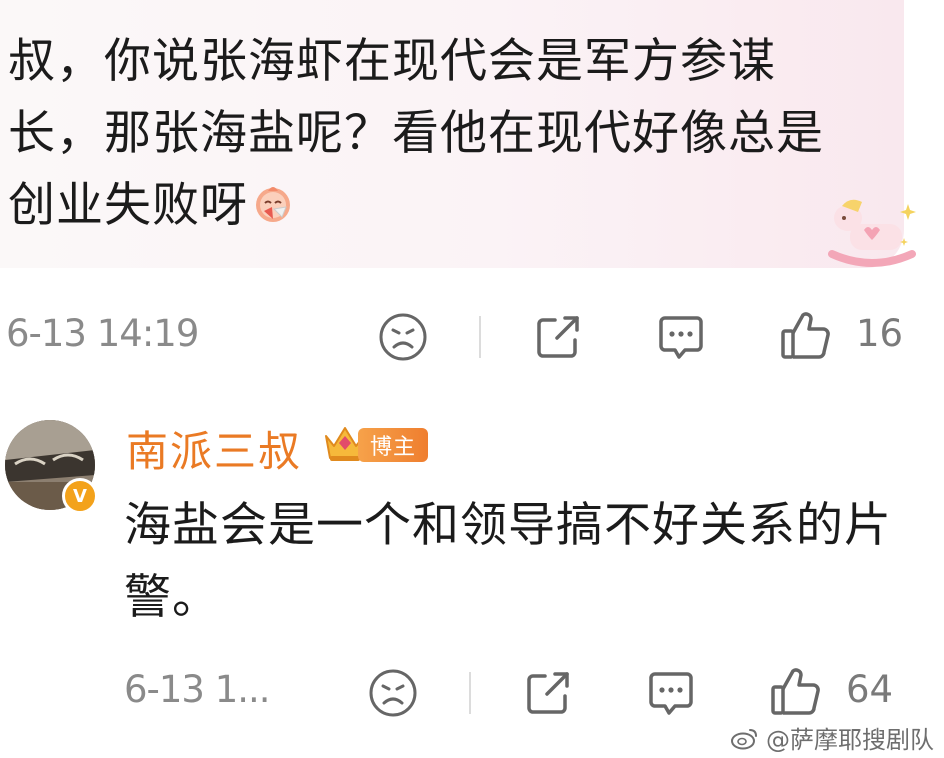 This screenshot has height=758, width=944. I want to click on laughing-chick-emoji-icon, so click(273, 204).